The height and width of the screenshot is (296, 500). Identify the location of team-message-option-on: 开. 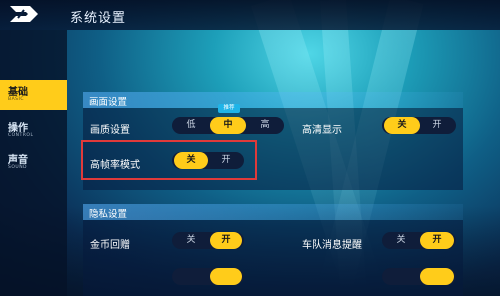
(437, 240).